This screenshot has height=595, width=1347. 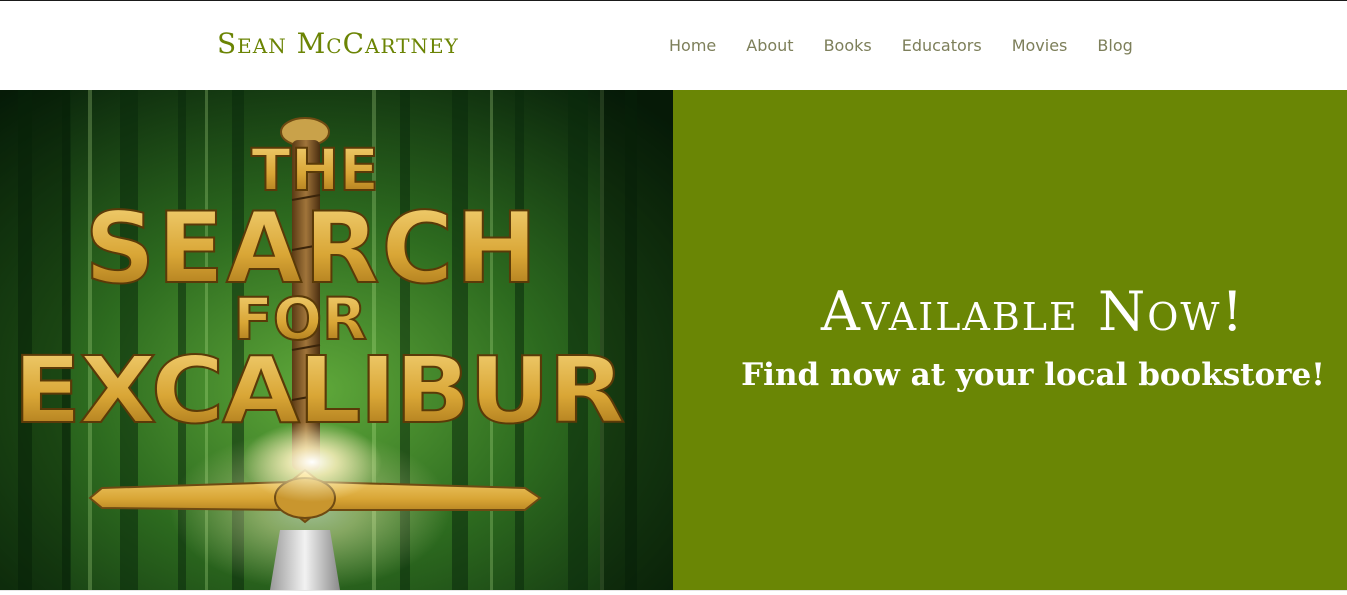 I want to click on main-nav: Home About Books Educators Movies Blog, so click(x=901, y=46).